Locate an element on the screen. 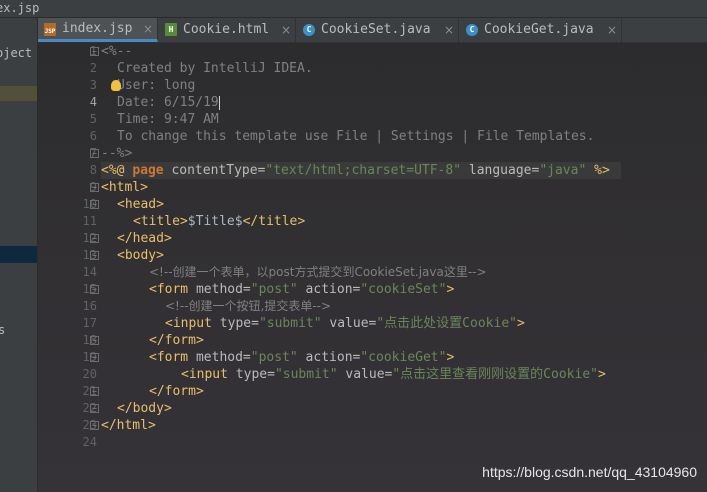  code-line-16: <!--创建一个按钮,提交表单--> is located at coordinates (248, 306).